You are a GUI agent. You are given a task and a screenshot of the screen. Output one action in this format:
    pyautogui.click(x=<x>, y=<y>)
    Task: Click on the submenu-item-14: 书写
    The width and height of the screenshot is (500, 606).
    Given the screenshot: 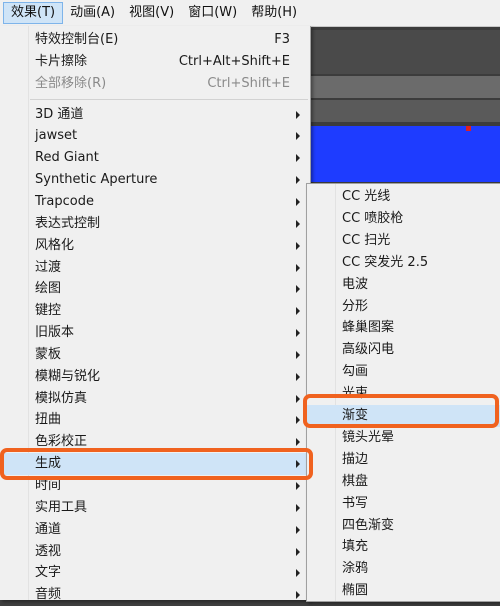 What is the action you would take?
    pyautogui.click(x=403, y=504)
    